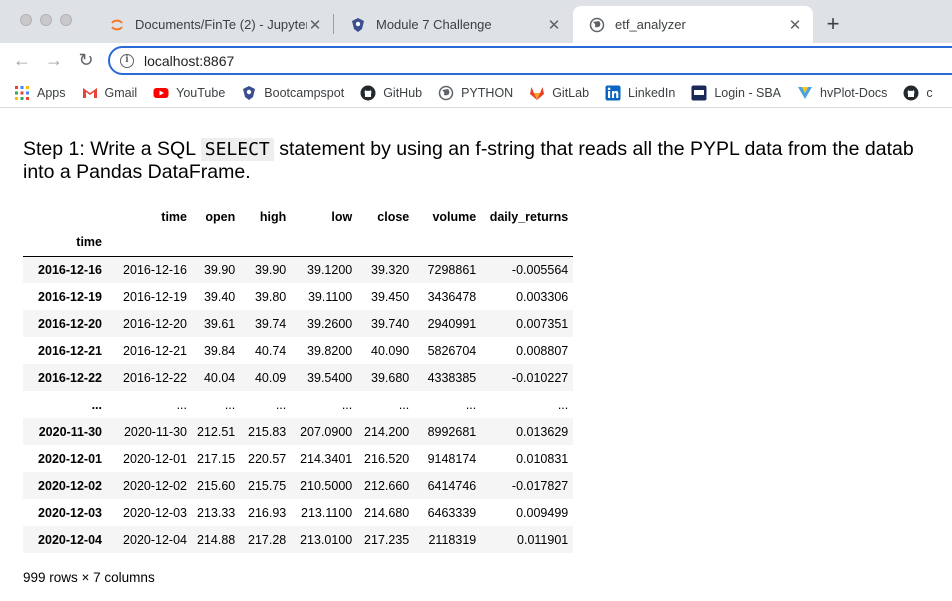  Describe the element at coordinates (390, 269) in the screenshot. I see `table-cell: 39.320` at that location.